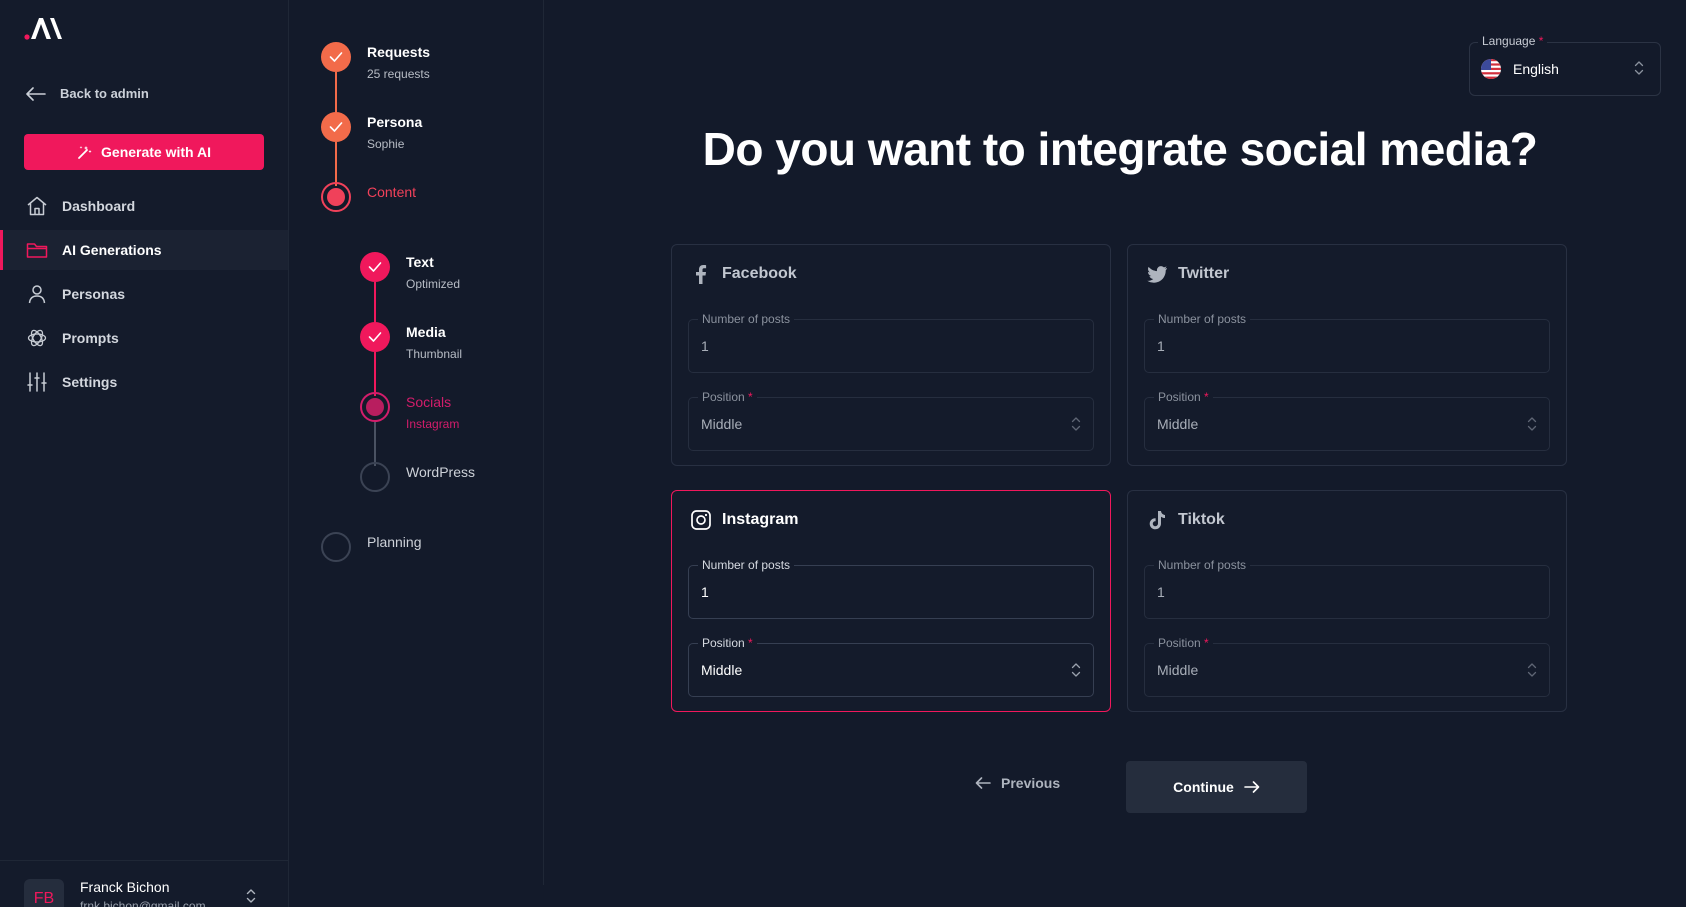 The image size is (1686, 907). What do you see at coordinates (398, 74) in the screenshot?
I see `step-requests-subtitle: 25 requests` at bounding box center [398, 74].